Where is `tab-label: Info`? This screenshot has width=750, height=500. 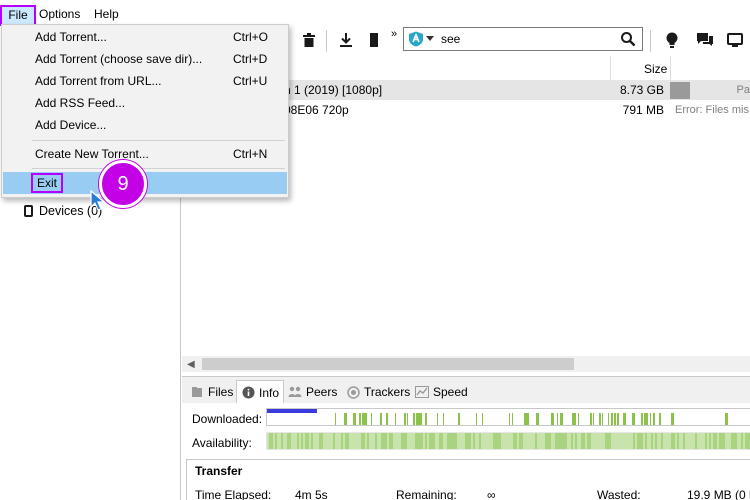
tab-label: Info is located at coordinates (269, 392).